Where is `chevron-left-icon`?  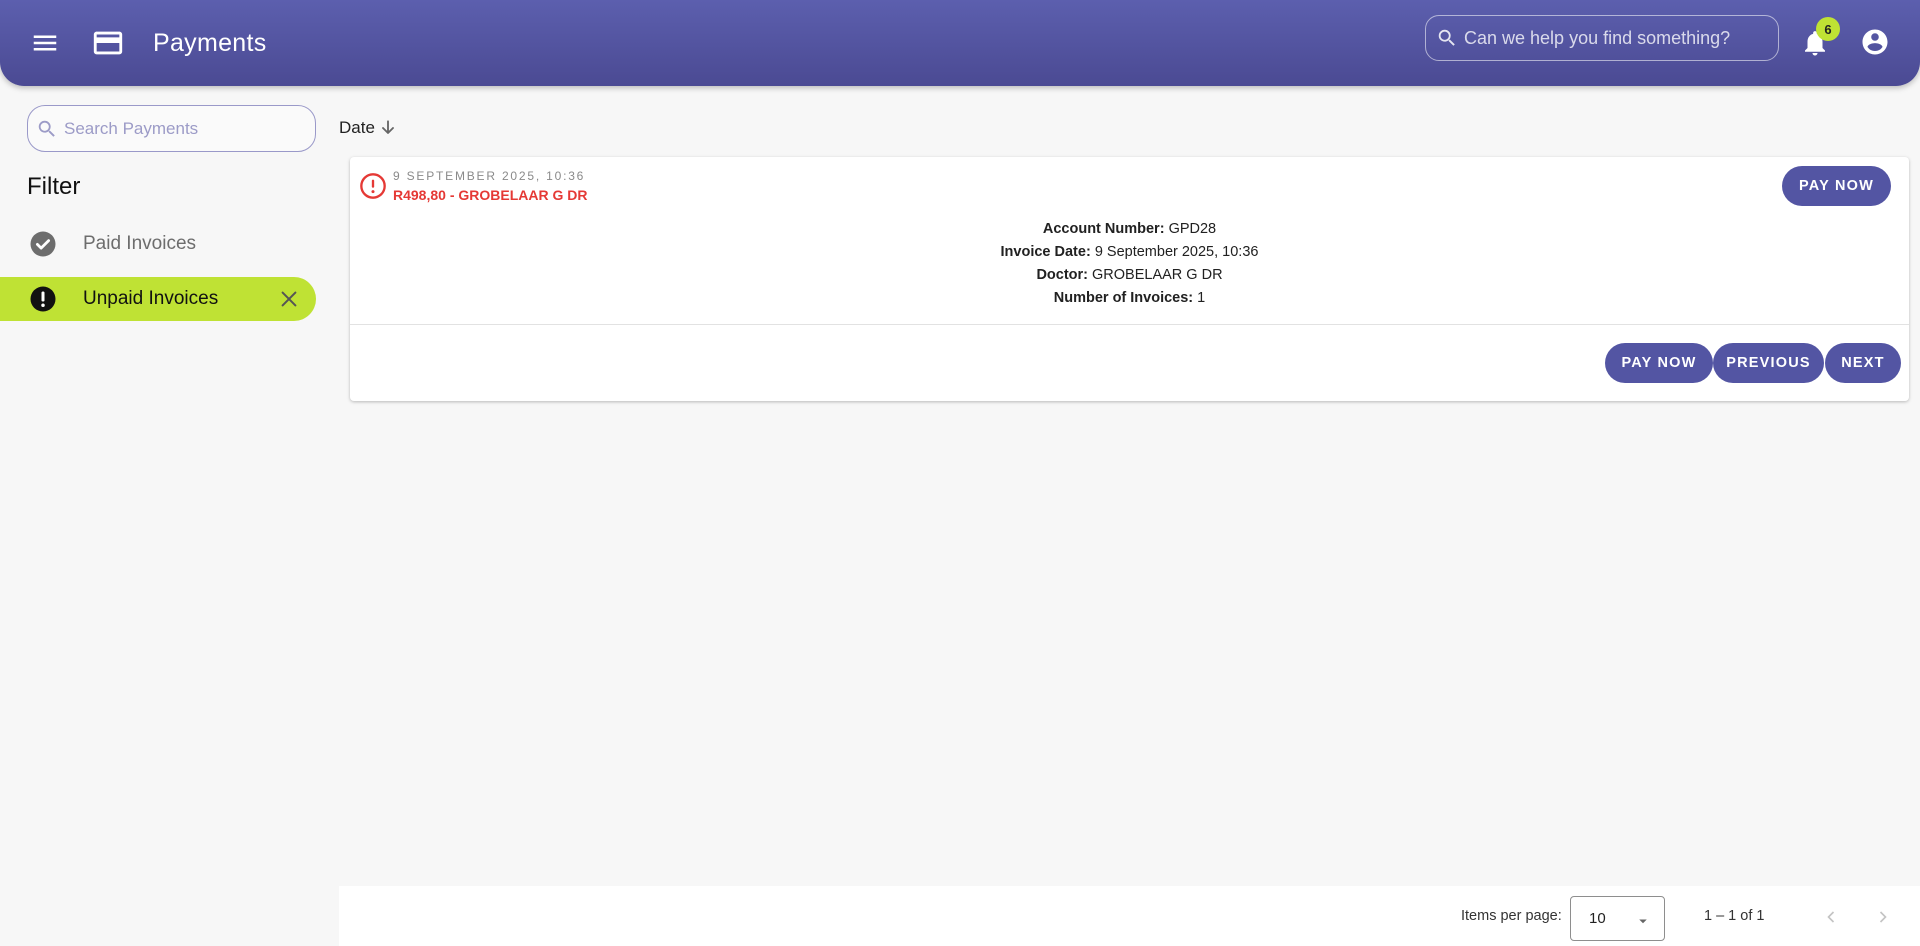
chevron-left-icon is located at coordinates (1831, 917).